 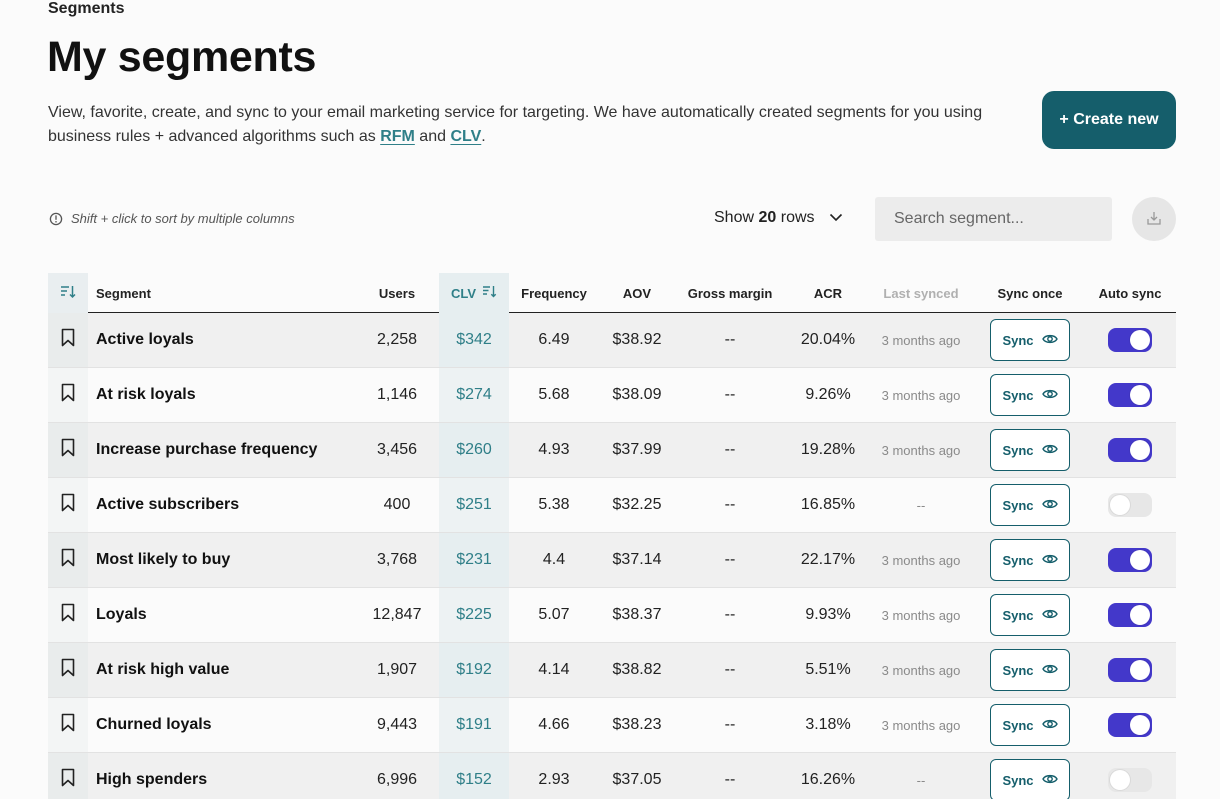 I want to click on users-value: 1,146, so click(x=397, y=394).